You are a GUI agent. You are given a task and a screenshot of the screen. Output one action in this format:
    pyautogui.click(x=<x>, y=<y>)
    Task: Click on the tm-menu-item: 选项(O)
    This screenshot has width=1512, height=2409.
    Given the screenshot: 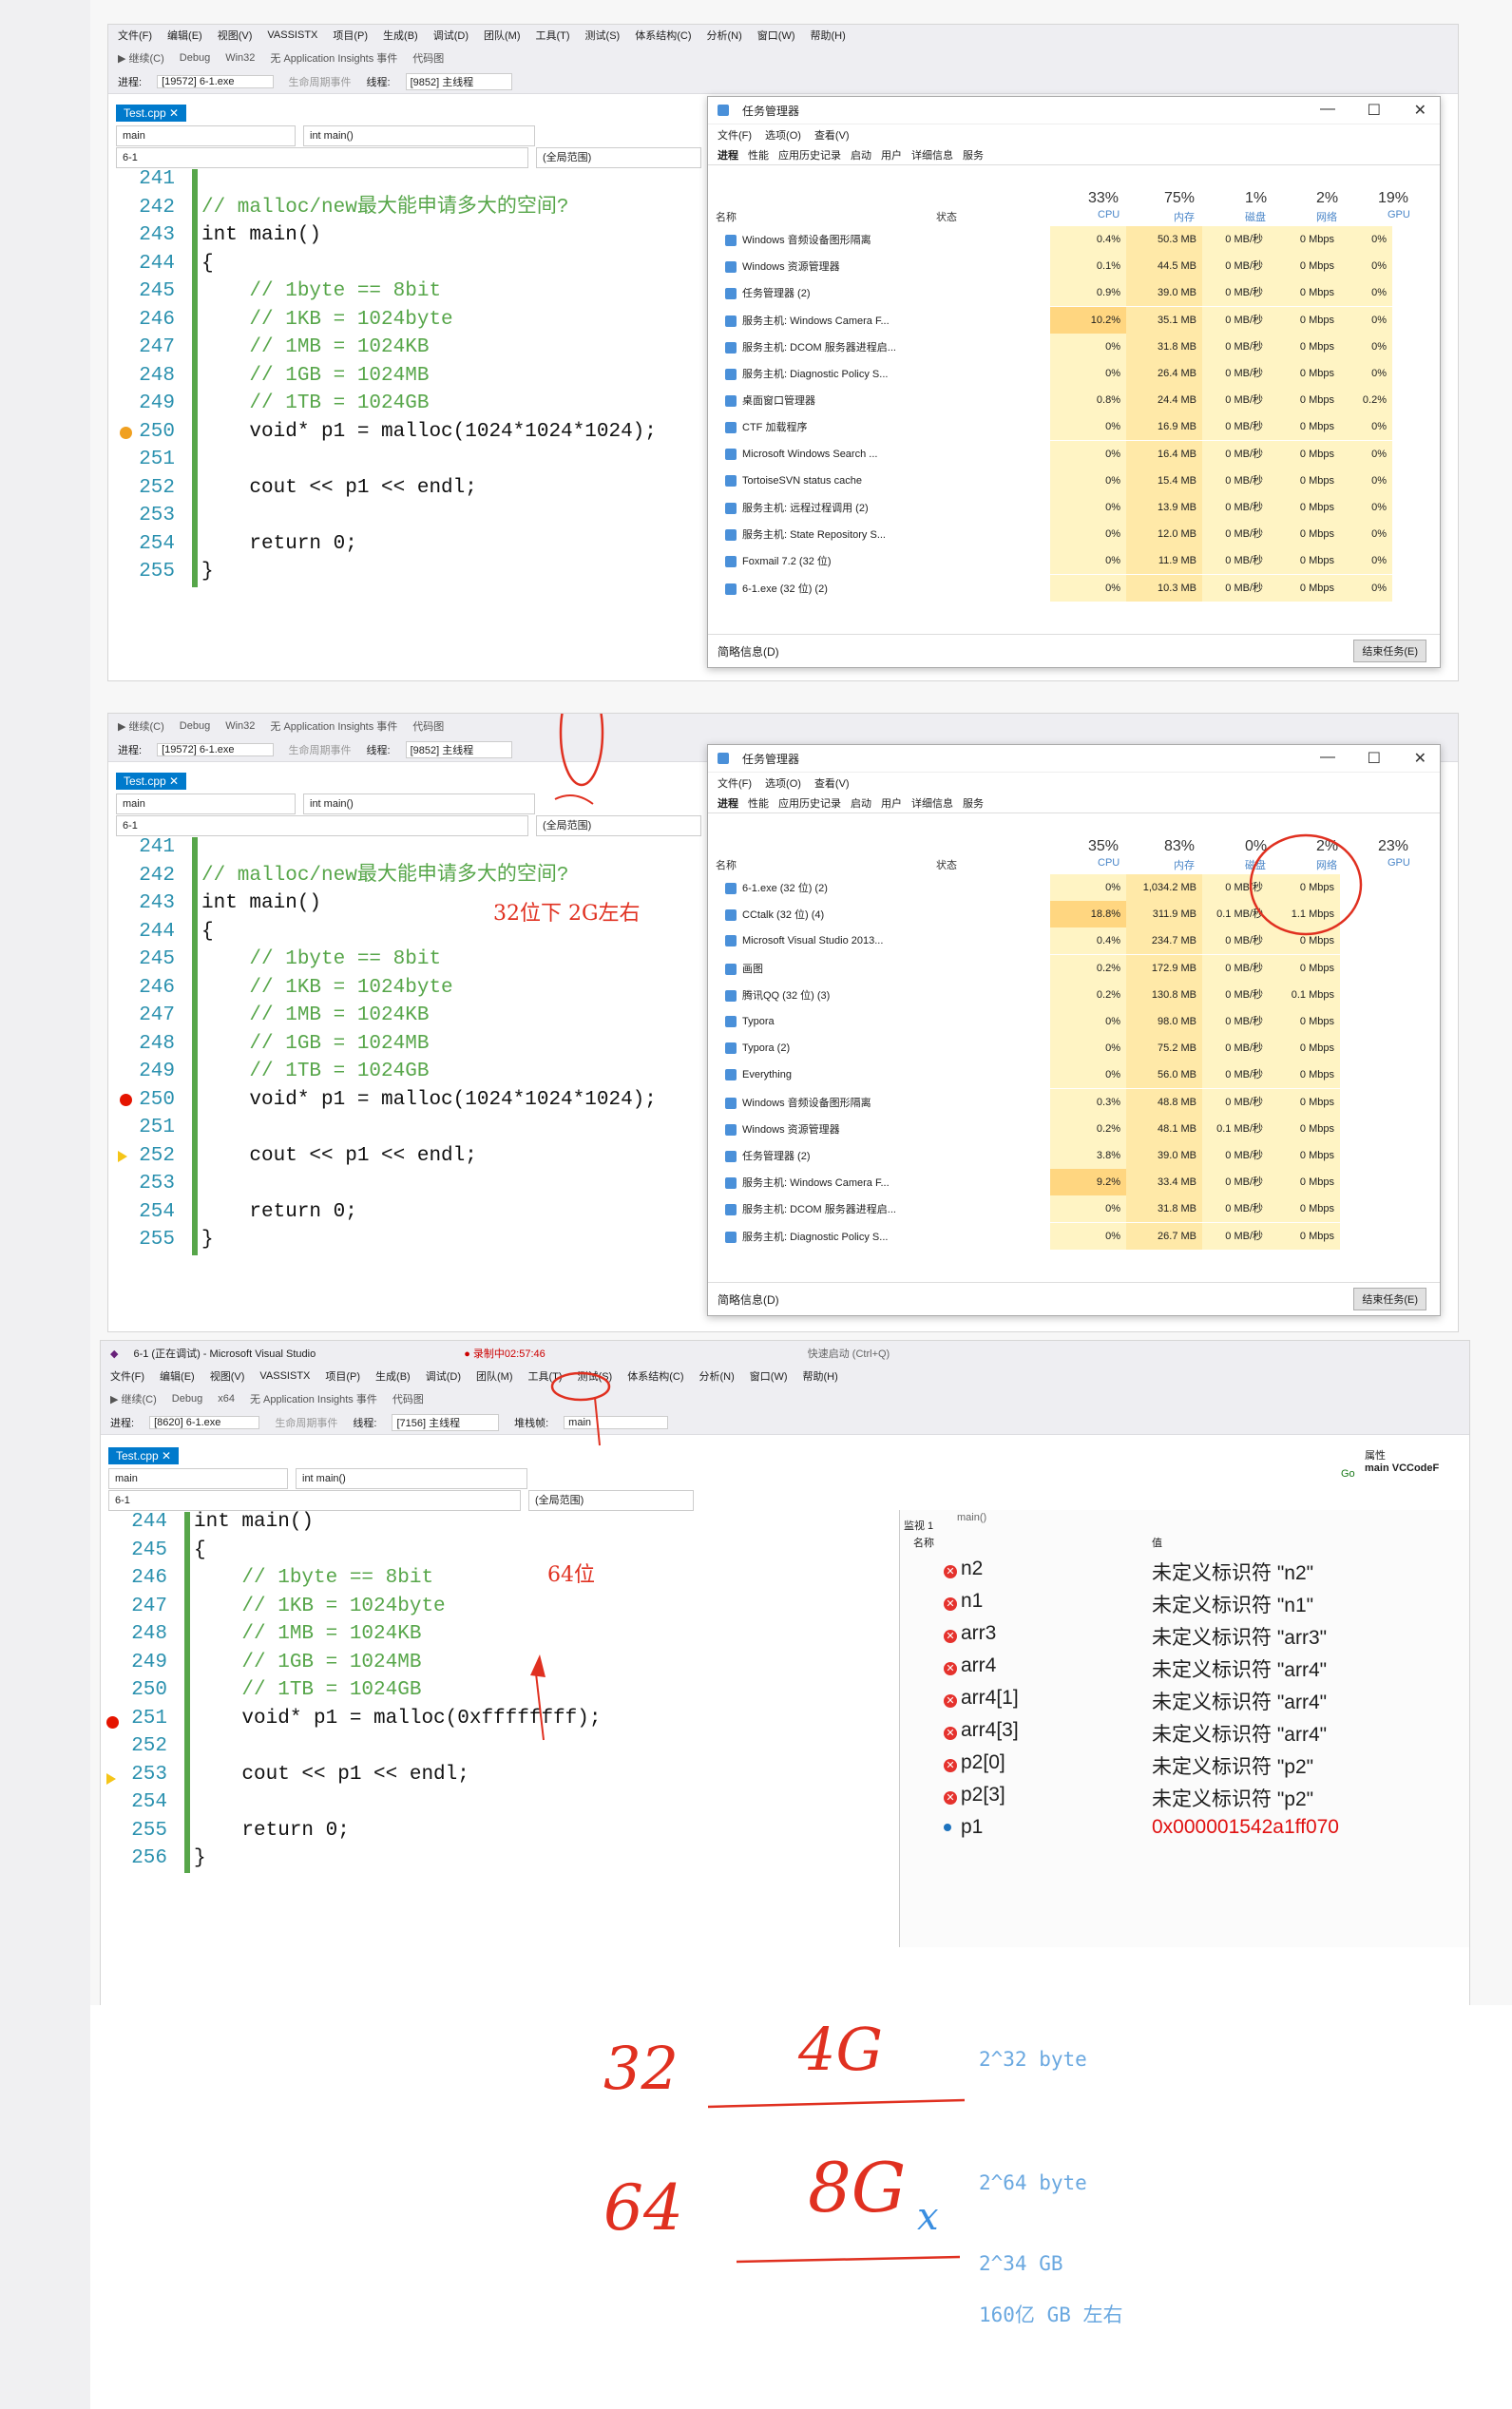 What is the action you would take?
    pyautogui.click(x=783, y=783)
    